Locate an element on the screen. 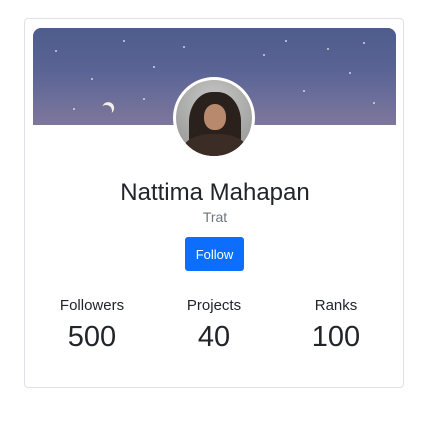 The width and height of the screenshot is (432, 423). avatar is located at coordinates (214, 118).